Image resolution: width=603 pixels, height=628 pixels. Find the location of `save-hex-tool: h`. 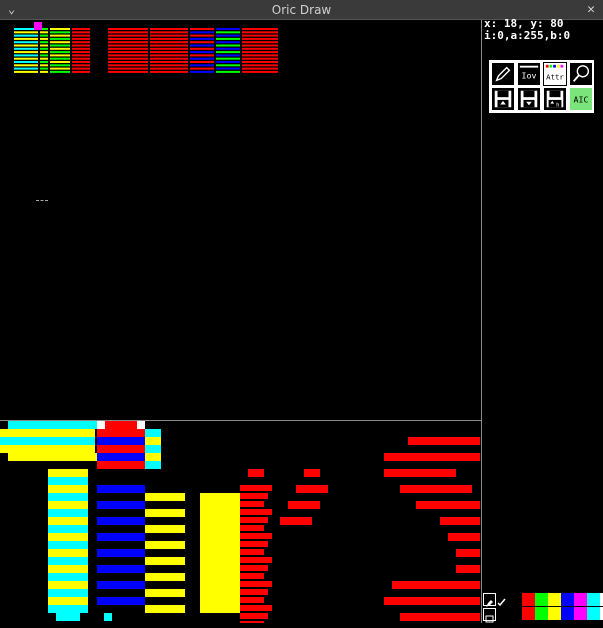

save-hex-tool: h is located at coordinates (555, 99).